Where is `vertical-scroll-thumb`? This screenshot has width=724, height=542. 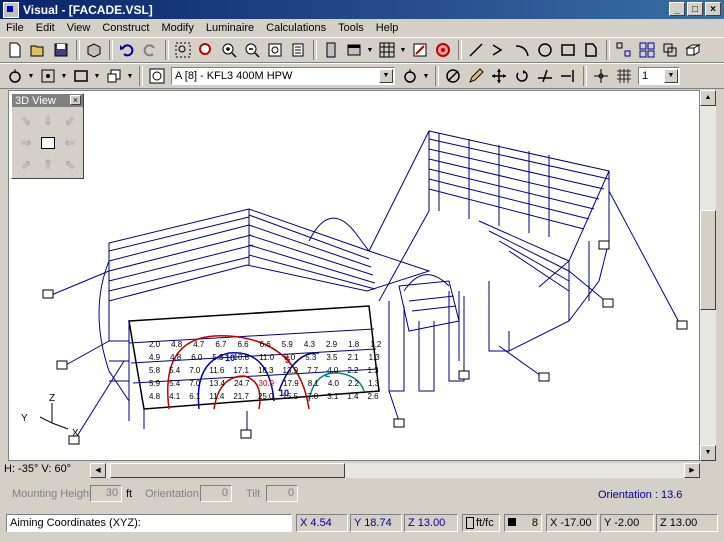 vertical-scroll-thumb is located at coordinates (708, 260).